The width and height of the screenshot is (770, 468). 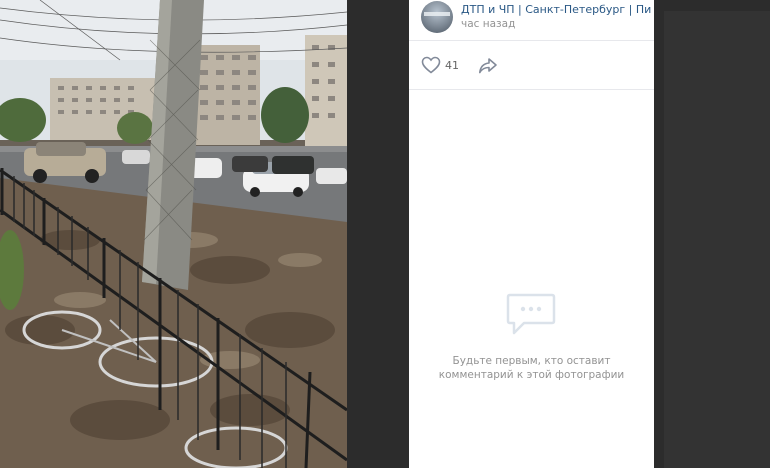 I want to click on avatar, so click(x=437, y=17).